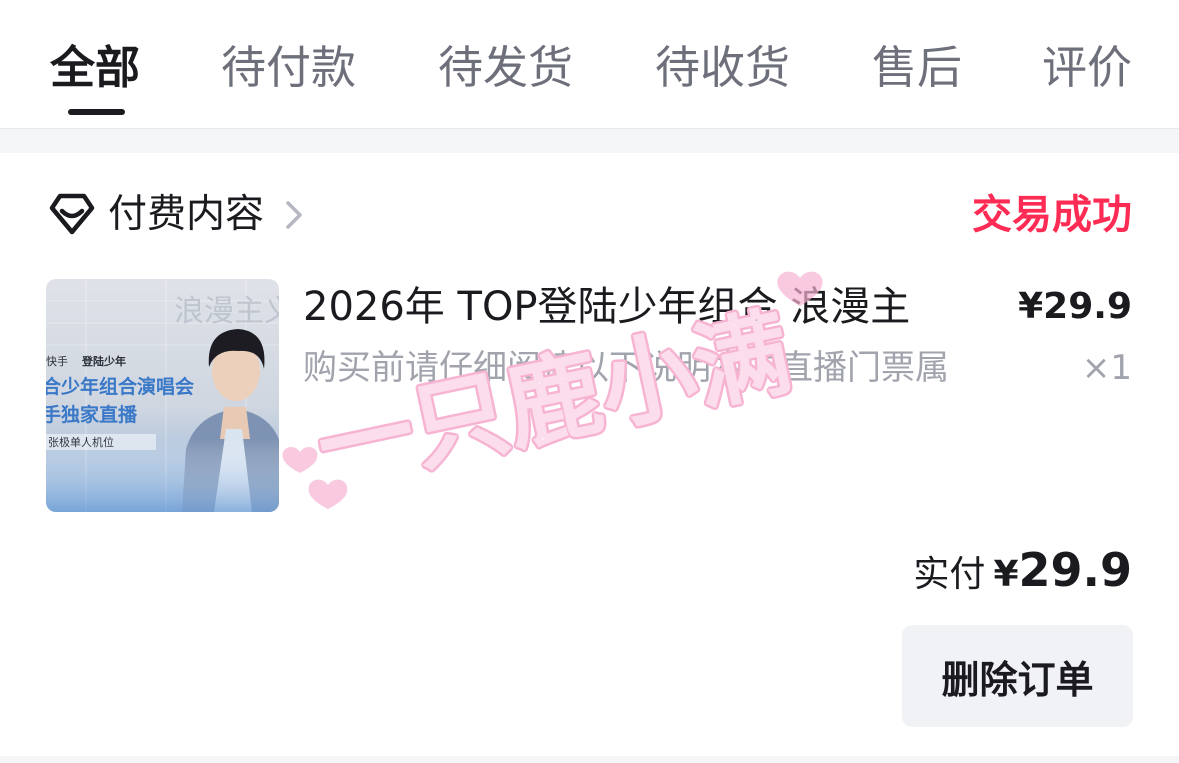  What do you see at coordinates (626, 368) in the screenshot?
I see `product-description: 购买前请仔细阅读以下说明本次直播门票属` at bounding box center [626, 368].